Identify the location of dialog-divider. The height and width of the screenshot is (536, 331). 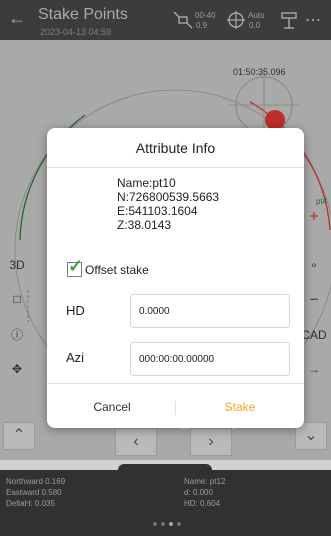
(175, 167).